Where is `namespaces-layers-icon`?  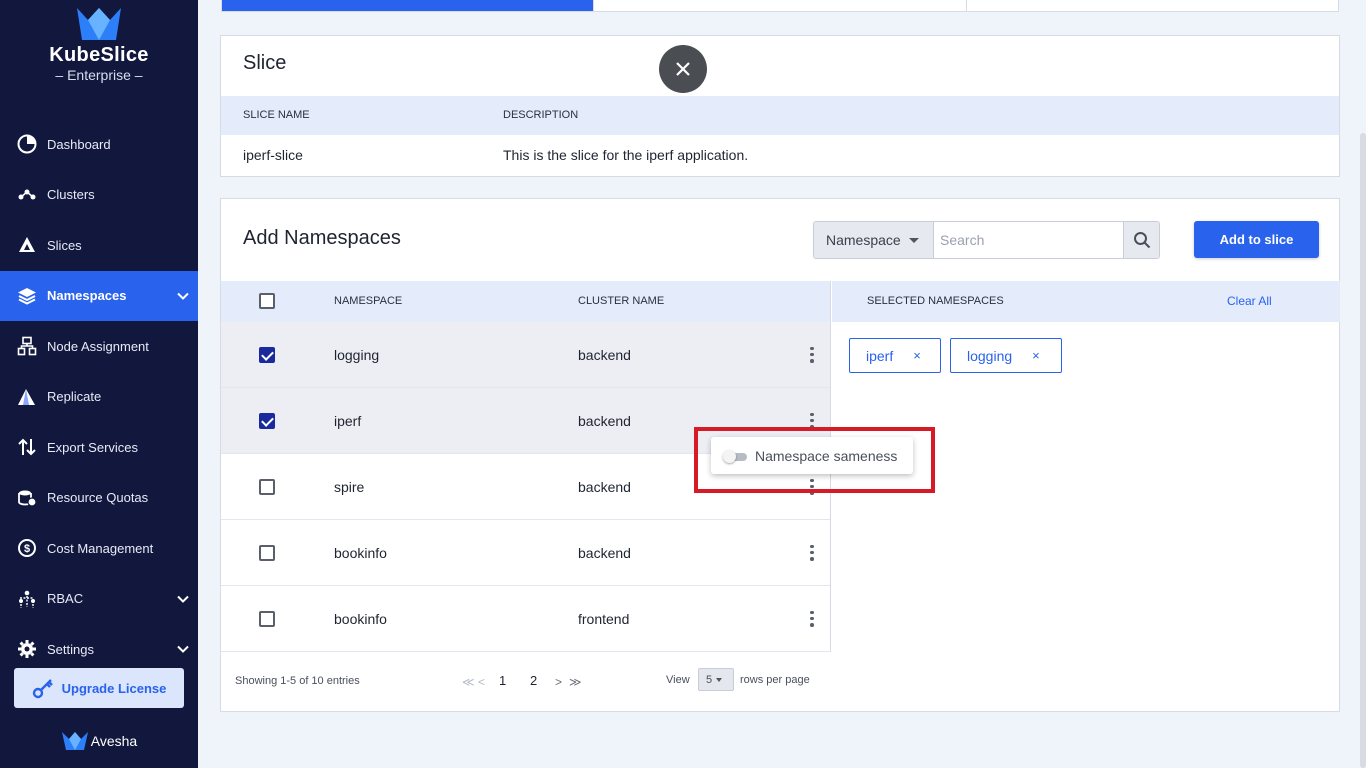
namespaces-layers-icon is located at coordinates (27, 296).